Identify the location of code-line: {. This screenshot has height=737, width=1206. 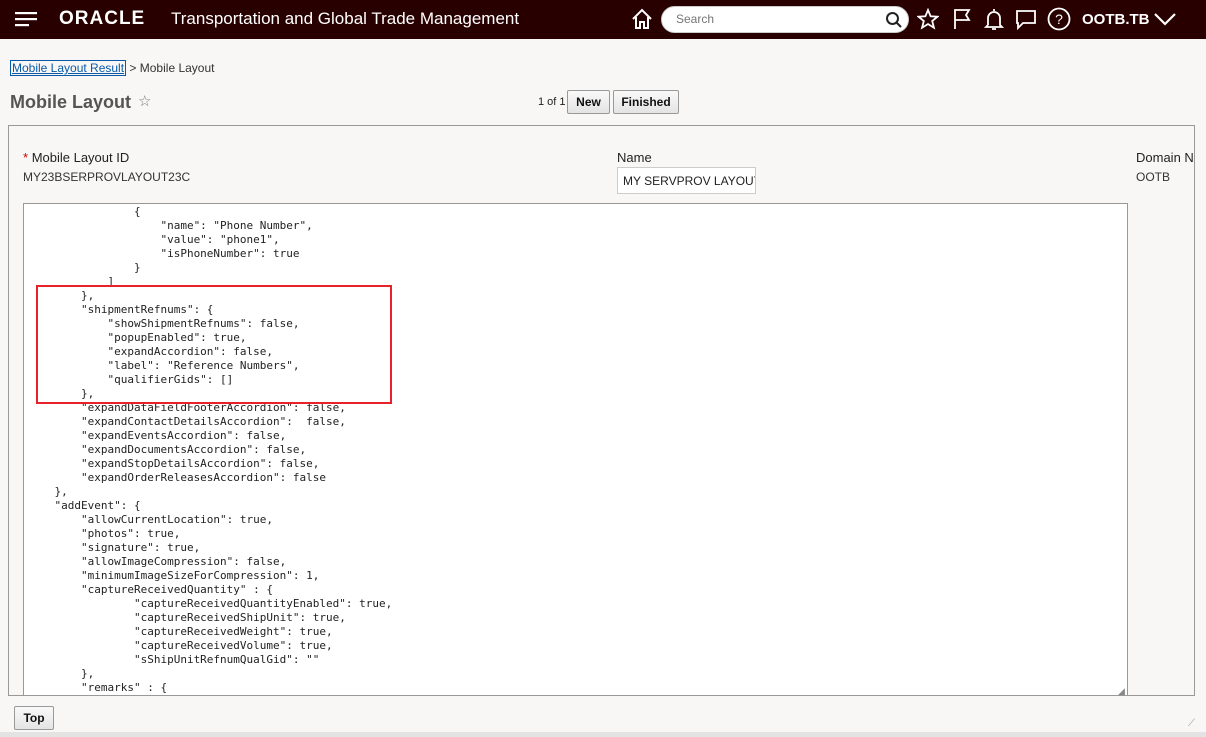
(84, 211).